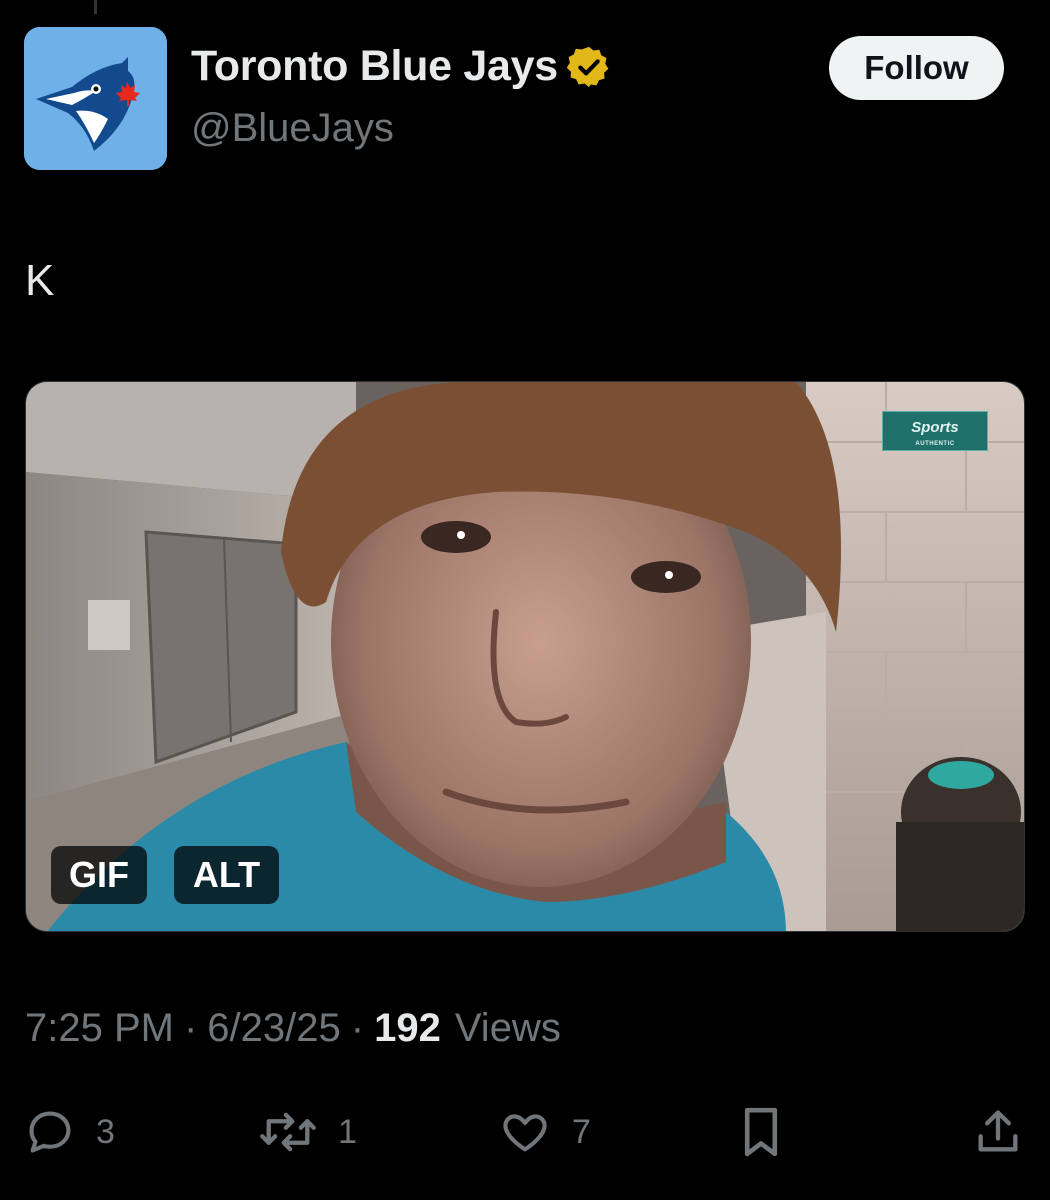 This screenshot has height=1200, width=1050. Describe the element at coordinates (226, 875) in the screenshot. I see `alt-text-badge: ALT` at that location.